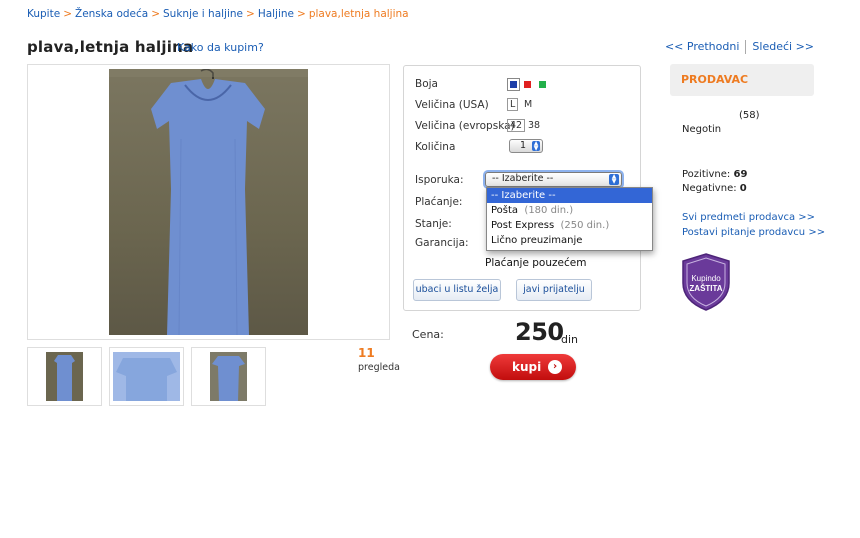  I want to click on color-label: Boja, so click(426, 84).